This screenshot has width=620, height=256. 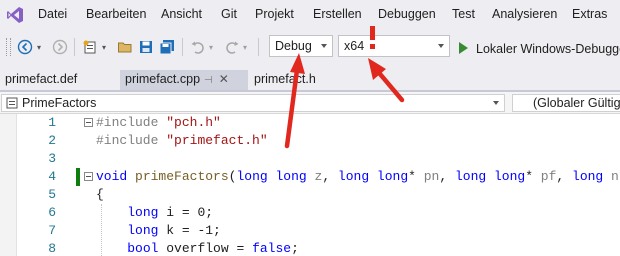 What do you see at coordinates (52, 176) in the screenshot?
I see `line-number: 4` at bounding box center [52, 176].